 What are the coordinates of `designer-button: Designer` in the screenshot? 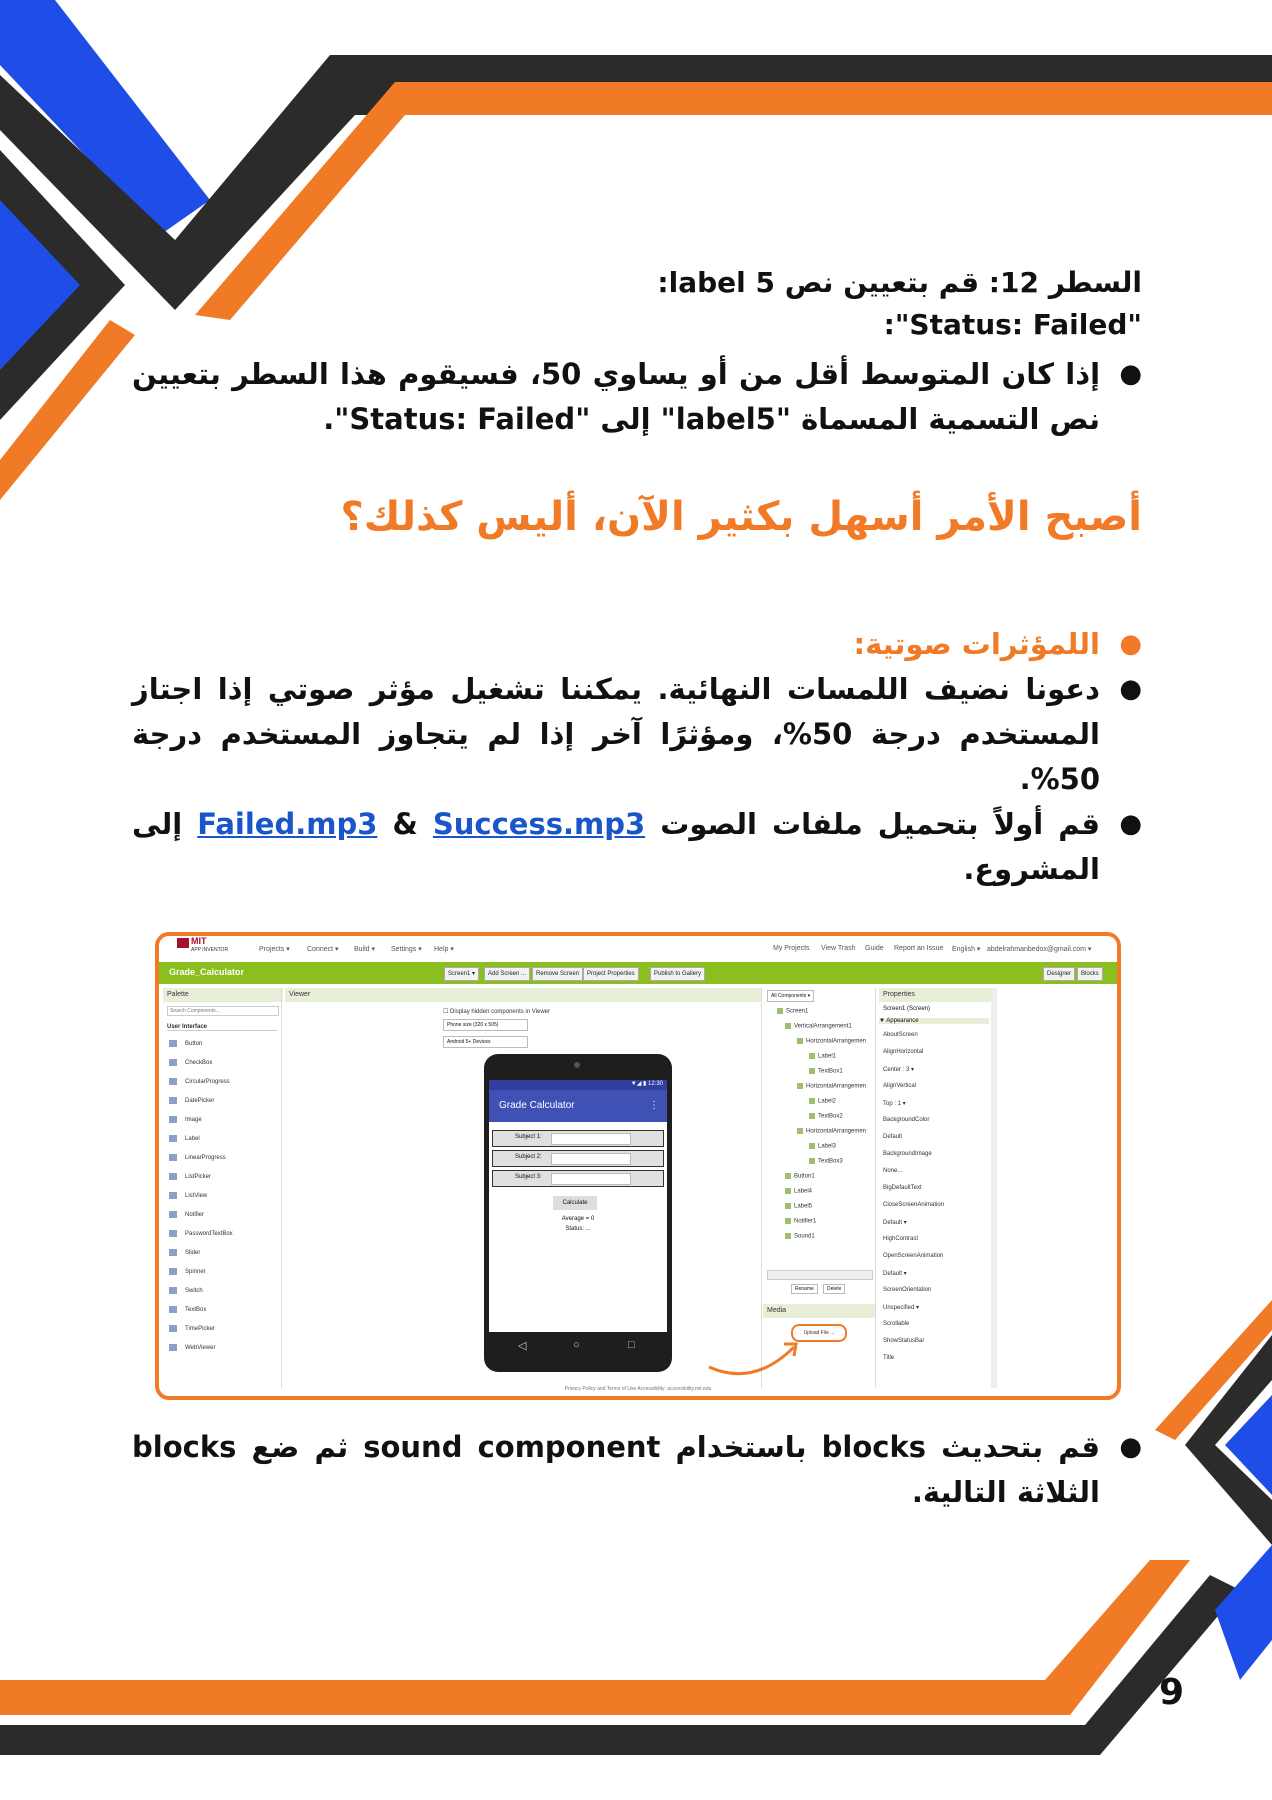 It's located at (1059, 974).